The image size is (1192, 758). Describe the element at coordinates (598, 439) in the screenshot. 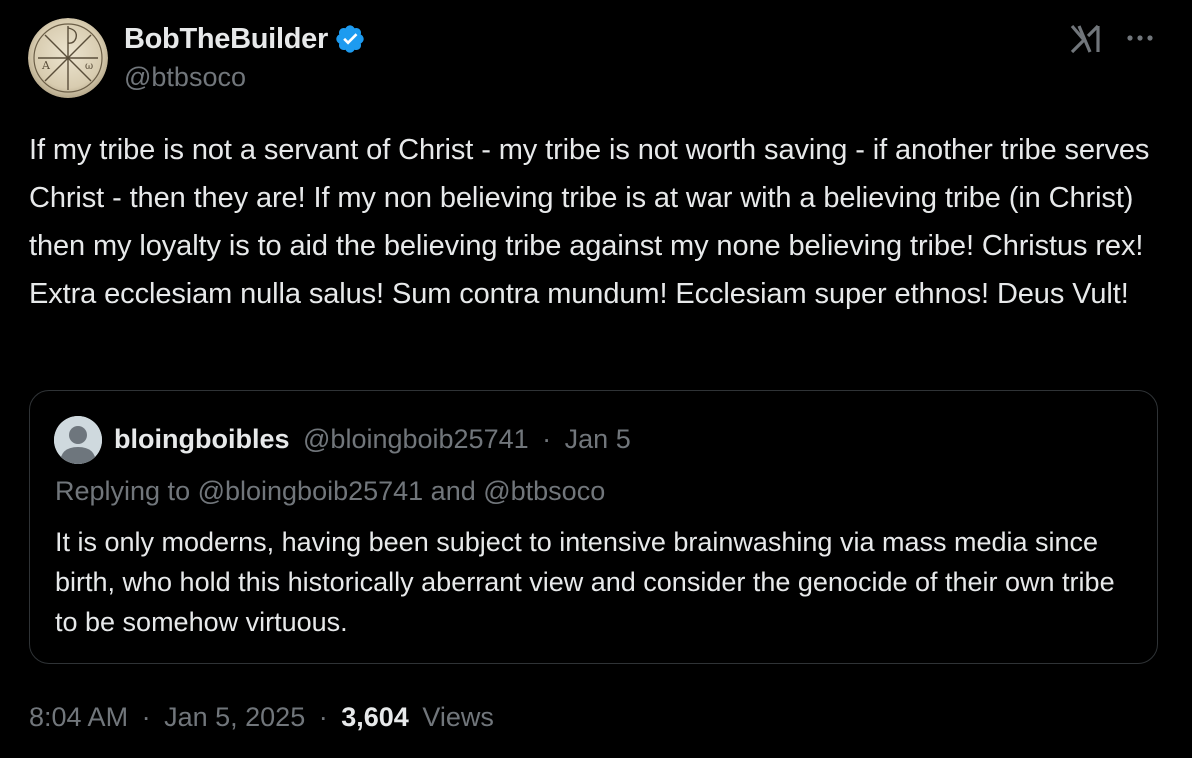

I see `quoted-date: Jan 5` at that location.